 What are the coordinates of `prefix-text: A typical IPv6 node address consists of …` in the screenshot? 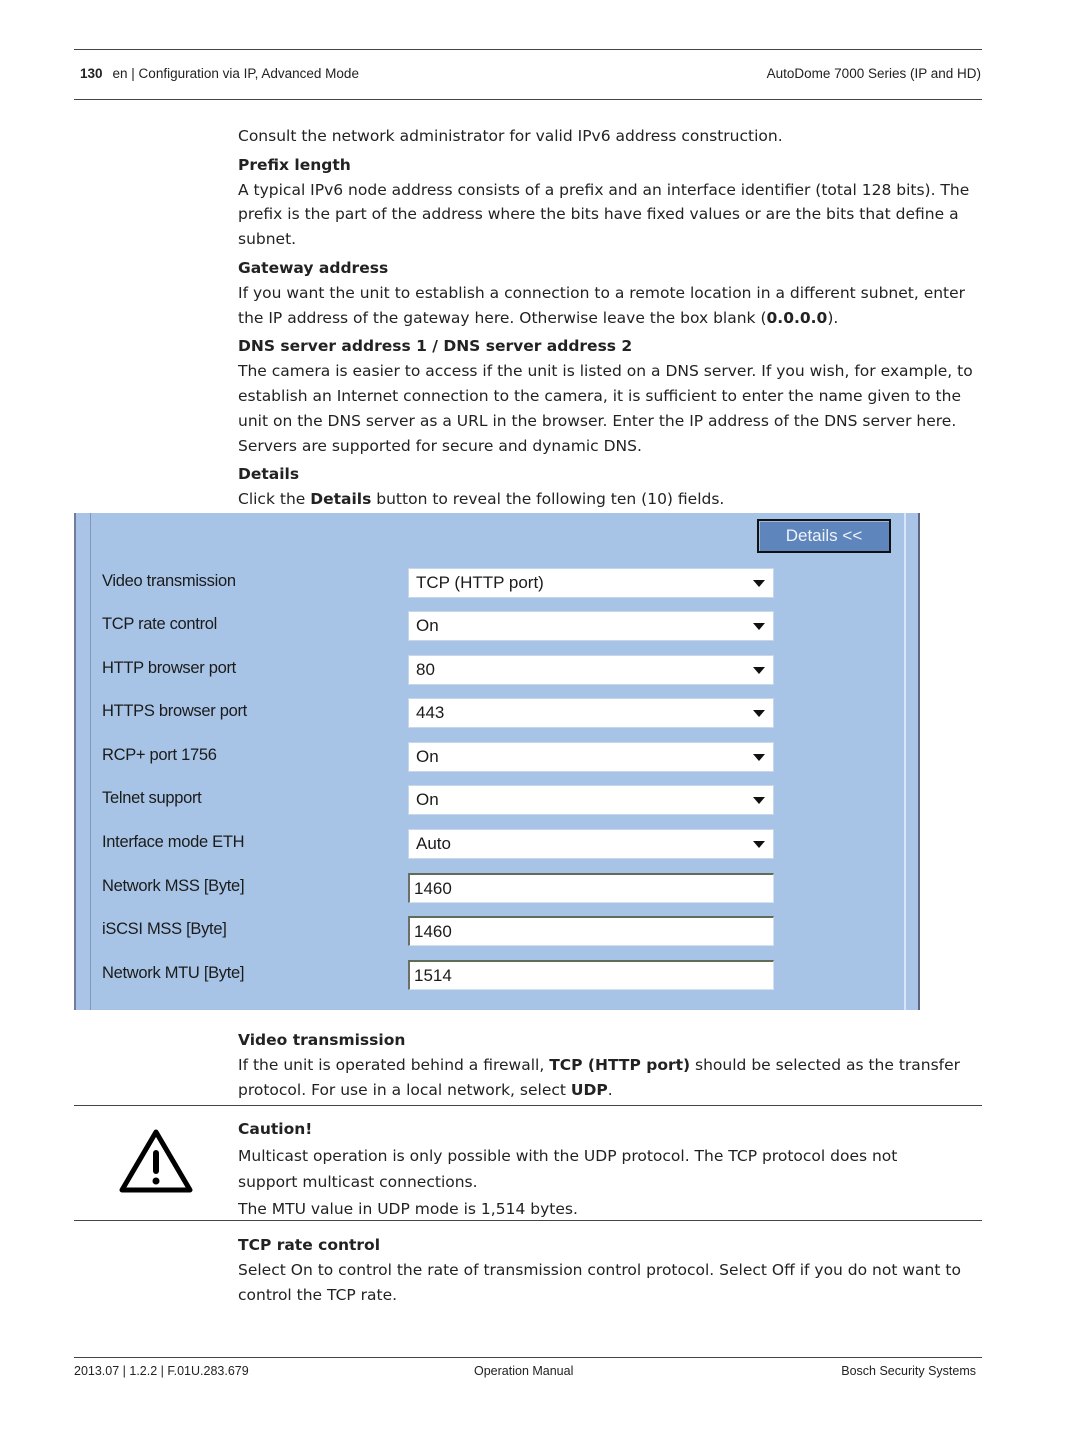 It's located at (604, 214).